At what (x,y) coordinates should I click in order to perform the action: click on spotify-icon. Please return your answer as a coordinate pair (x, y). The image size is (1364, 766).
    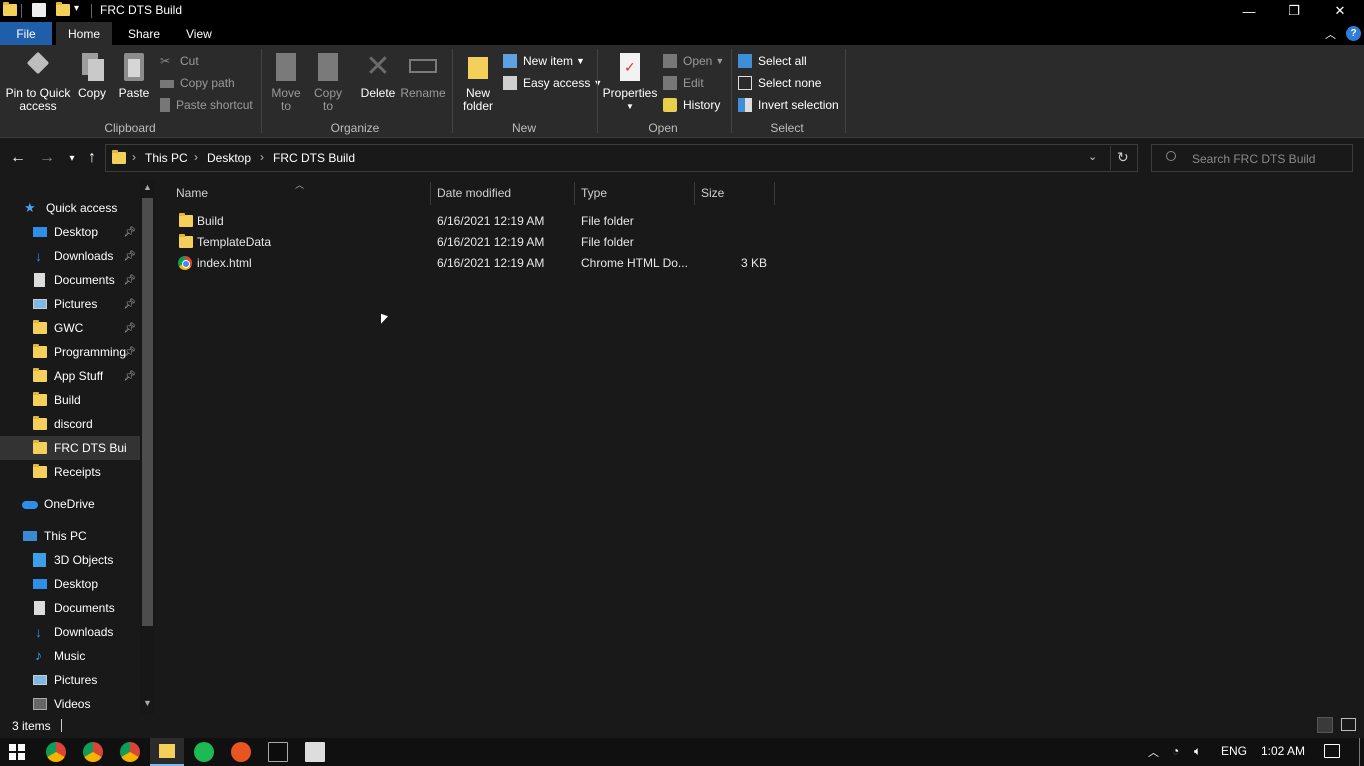
    Looking at the image, I should click on (204, 752).